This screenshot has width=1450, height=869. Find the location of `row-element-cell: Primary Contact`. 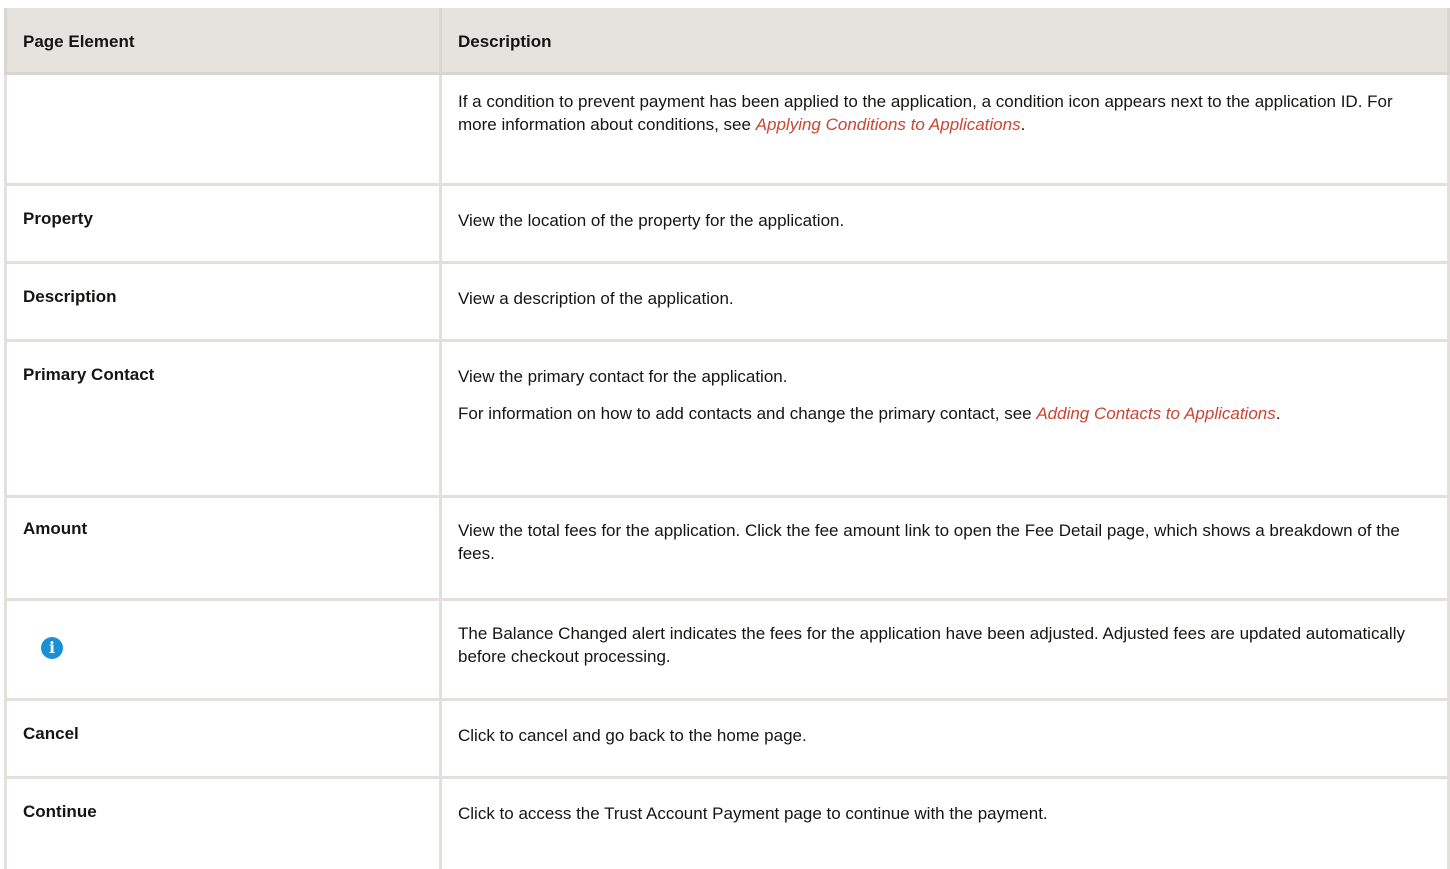

row-element-cell: Primary Contact is located at coordinates (223, 418).